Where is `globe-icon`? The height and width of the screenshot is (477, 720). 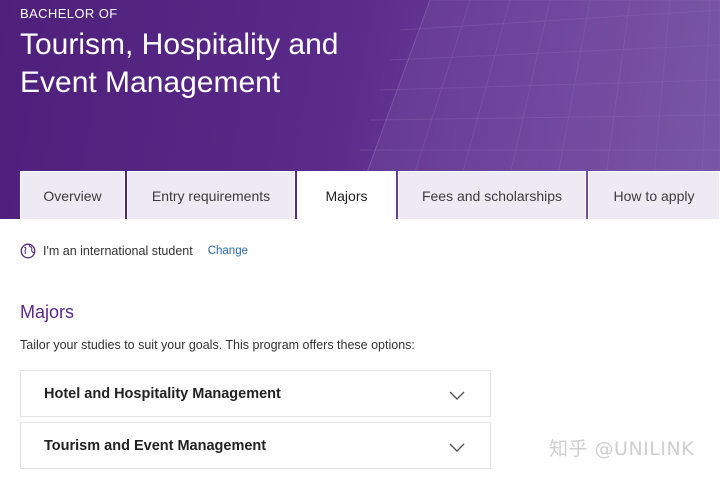
globe-icon is located at coordinates (28, 251).